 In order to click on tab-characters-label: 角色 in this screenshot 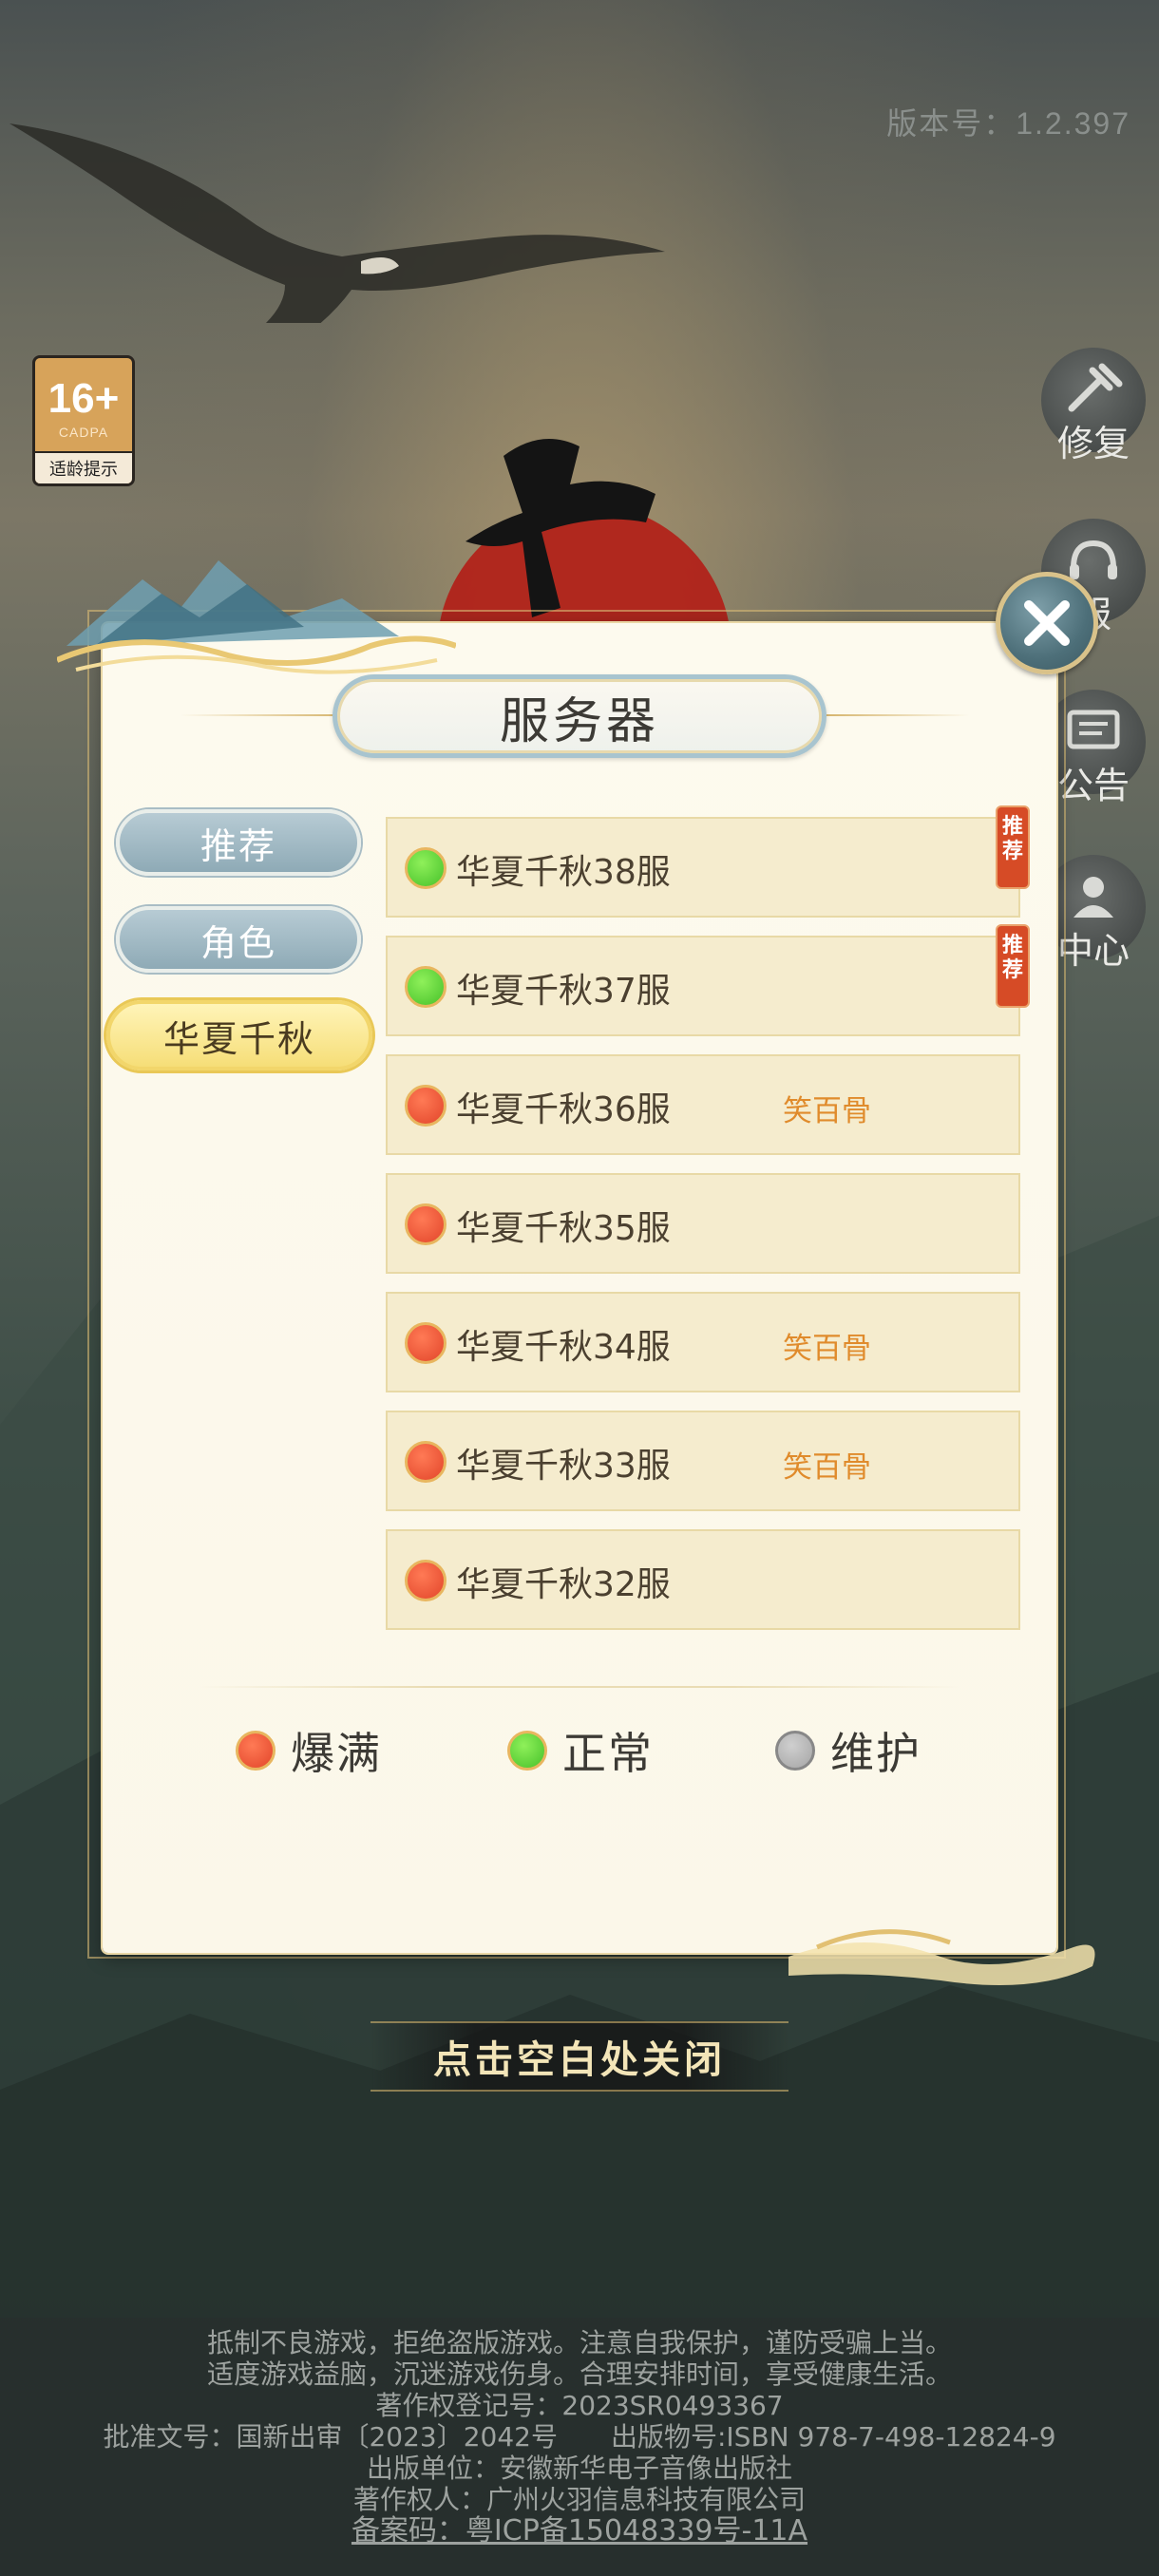, I will do `click(238, 942)`.